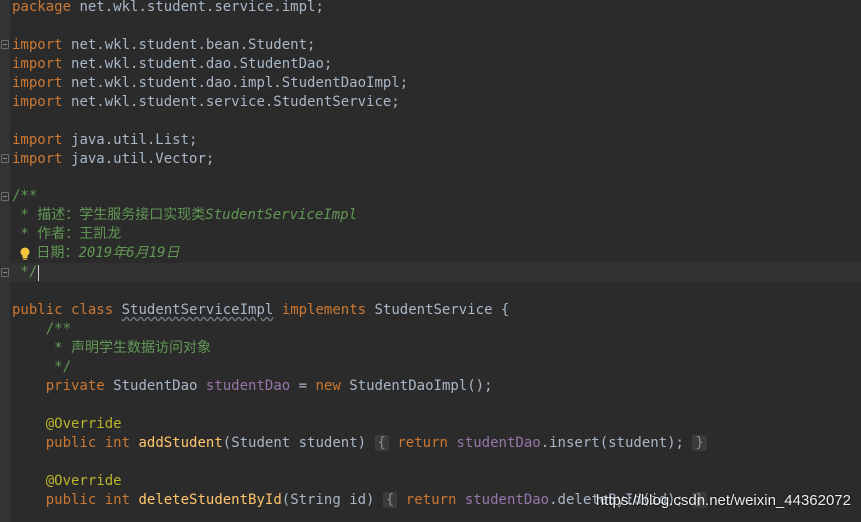  Describe the element at coordinates (442, 310) in the screenshot. I see `interface-name: StudentService {` at that location.